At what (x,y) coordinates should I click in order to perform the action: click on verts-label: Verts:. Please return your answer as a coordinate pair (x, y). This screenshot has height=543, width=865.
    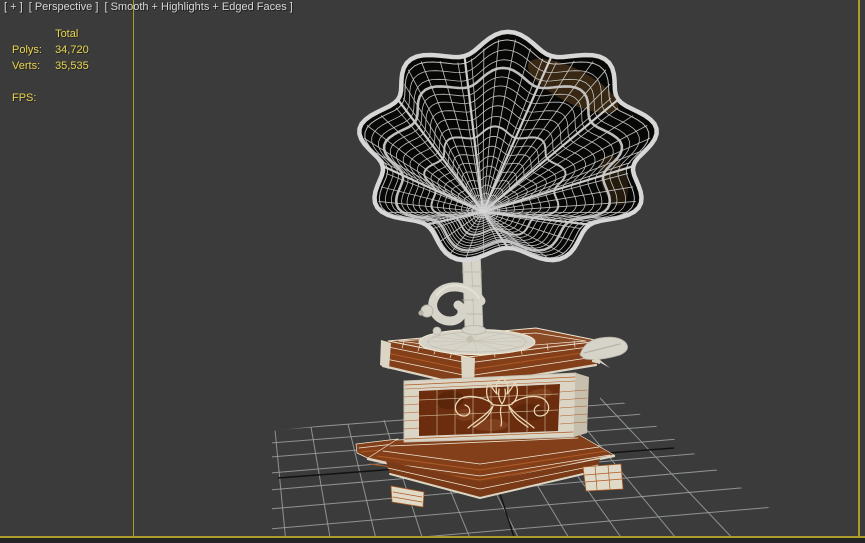
    Looking at the image, I should click on (26, 66).